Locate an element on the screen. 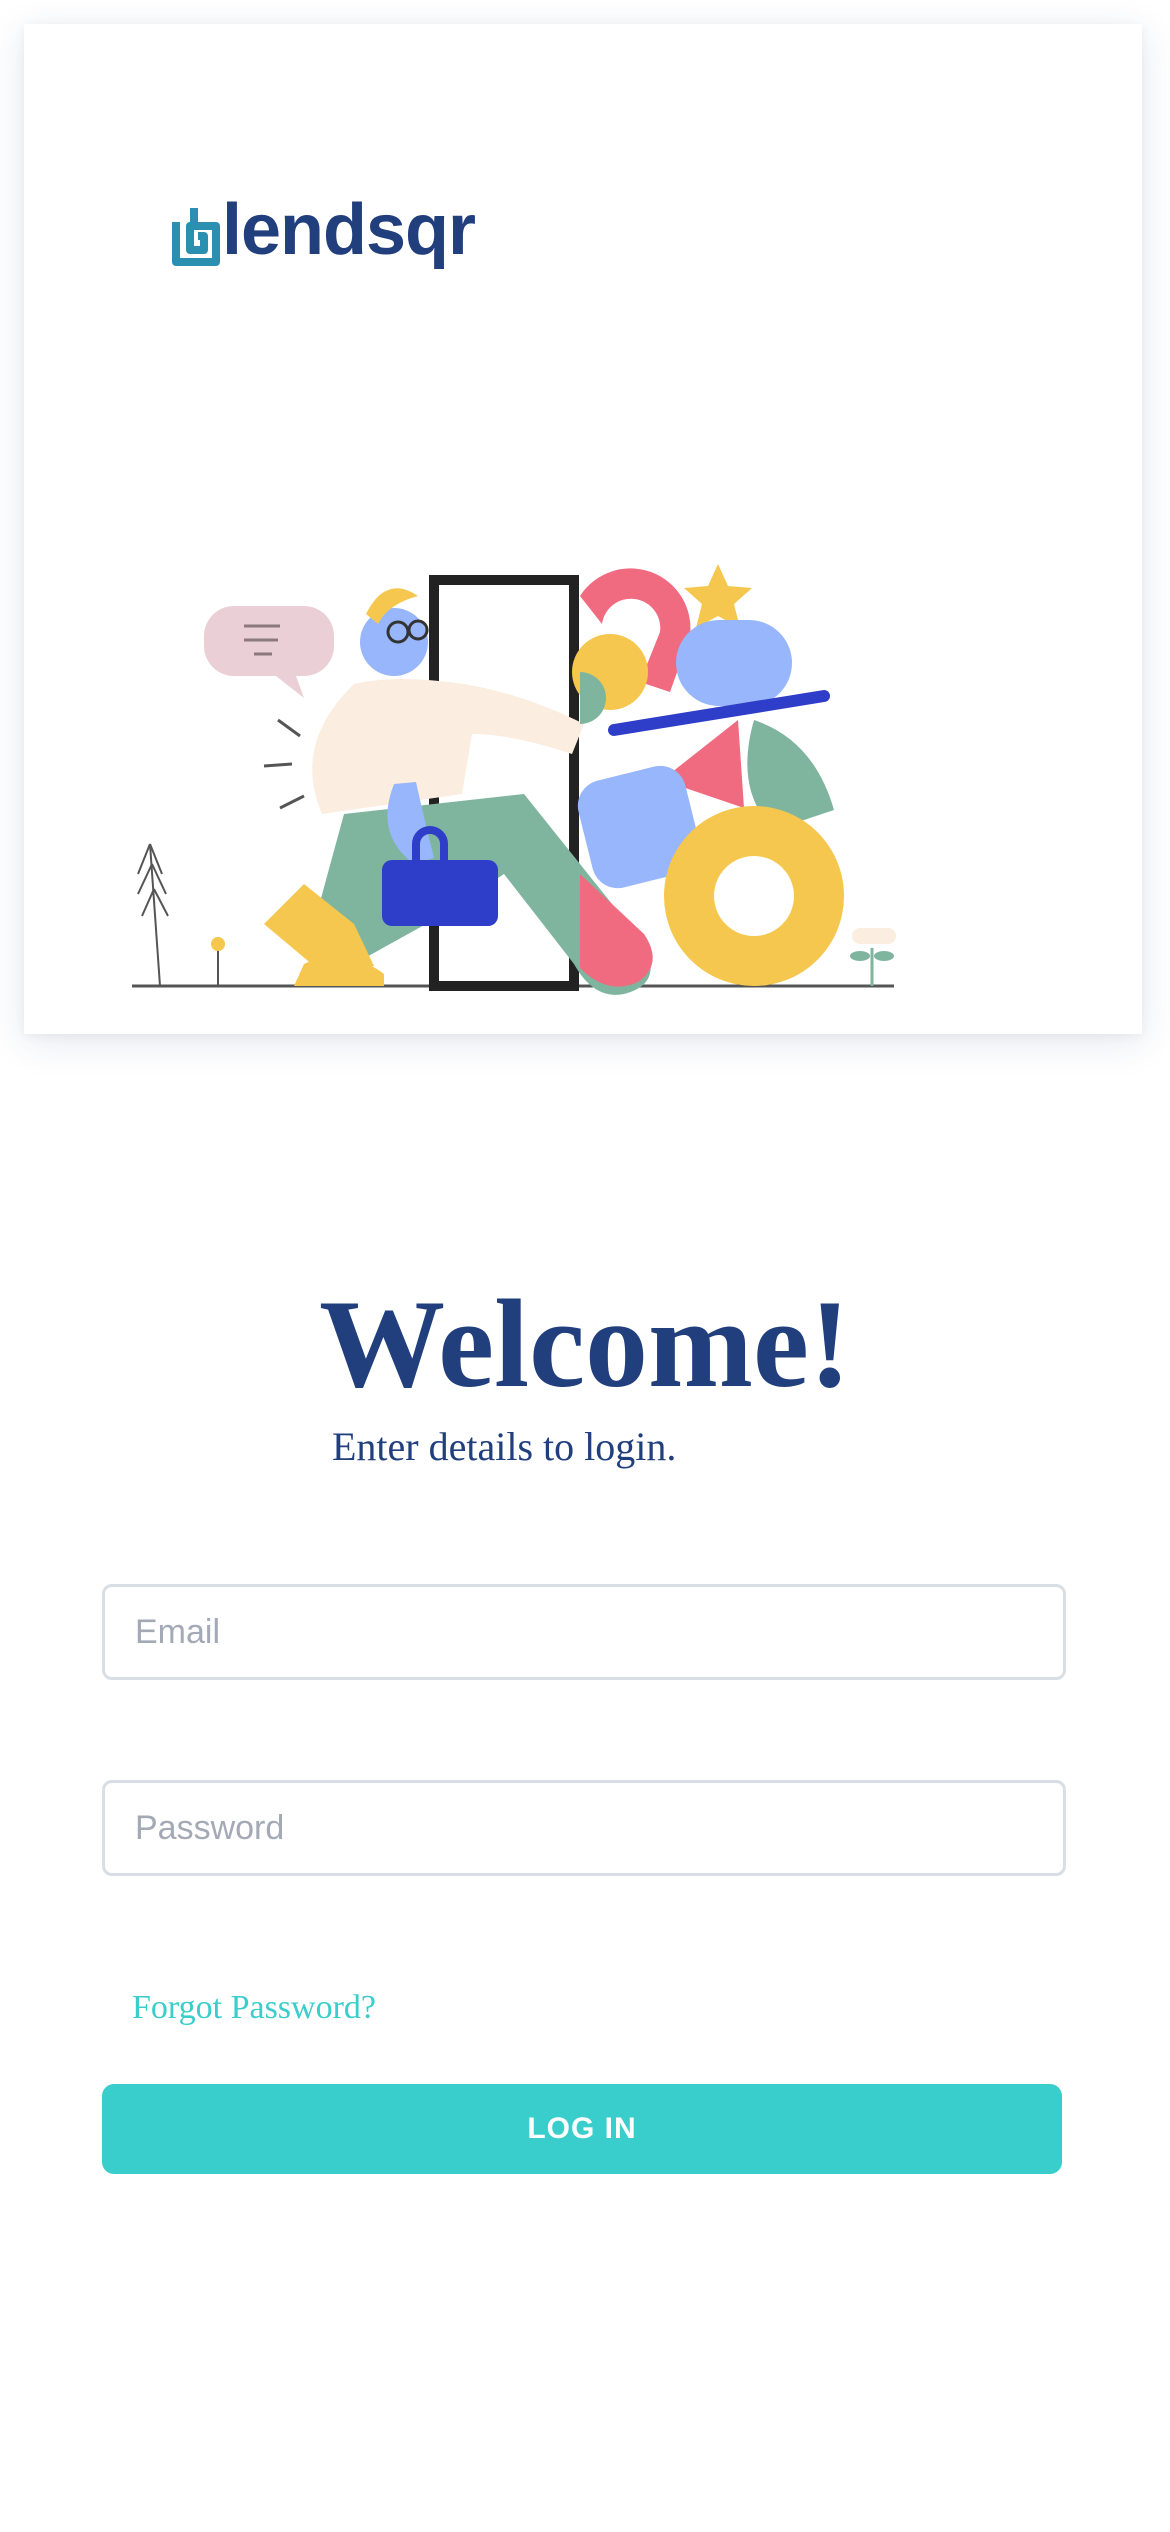 The image size is (1170, 2532). email-field is located at coordinates (584, 1632).